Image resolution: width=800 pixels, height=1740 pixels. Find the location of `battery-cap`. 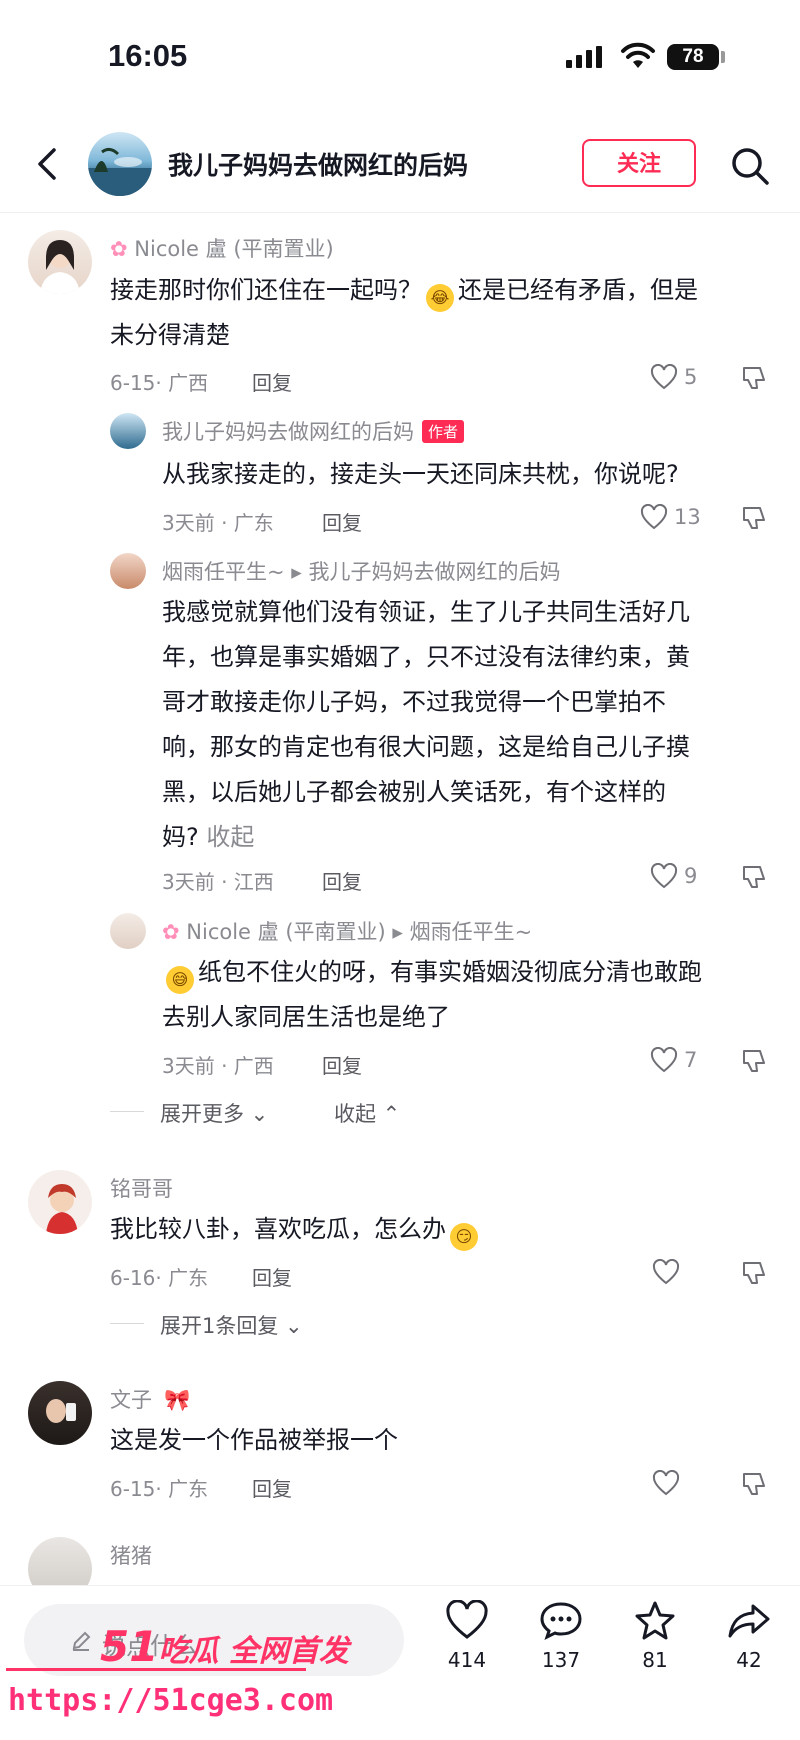

battery-cap is located at coordinates (723, 57).